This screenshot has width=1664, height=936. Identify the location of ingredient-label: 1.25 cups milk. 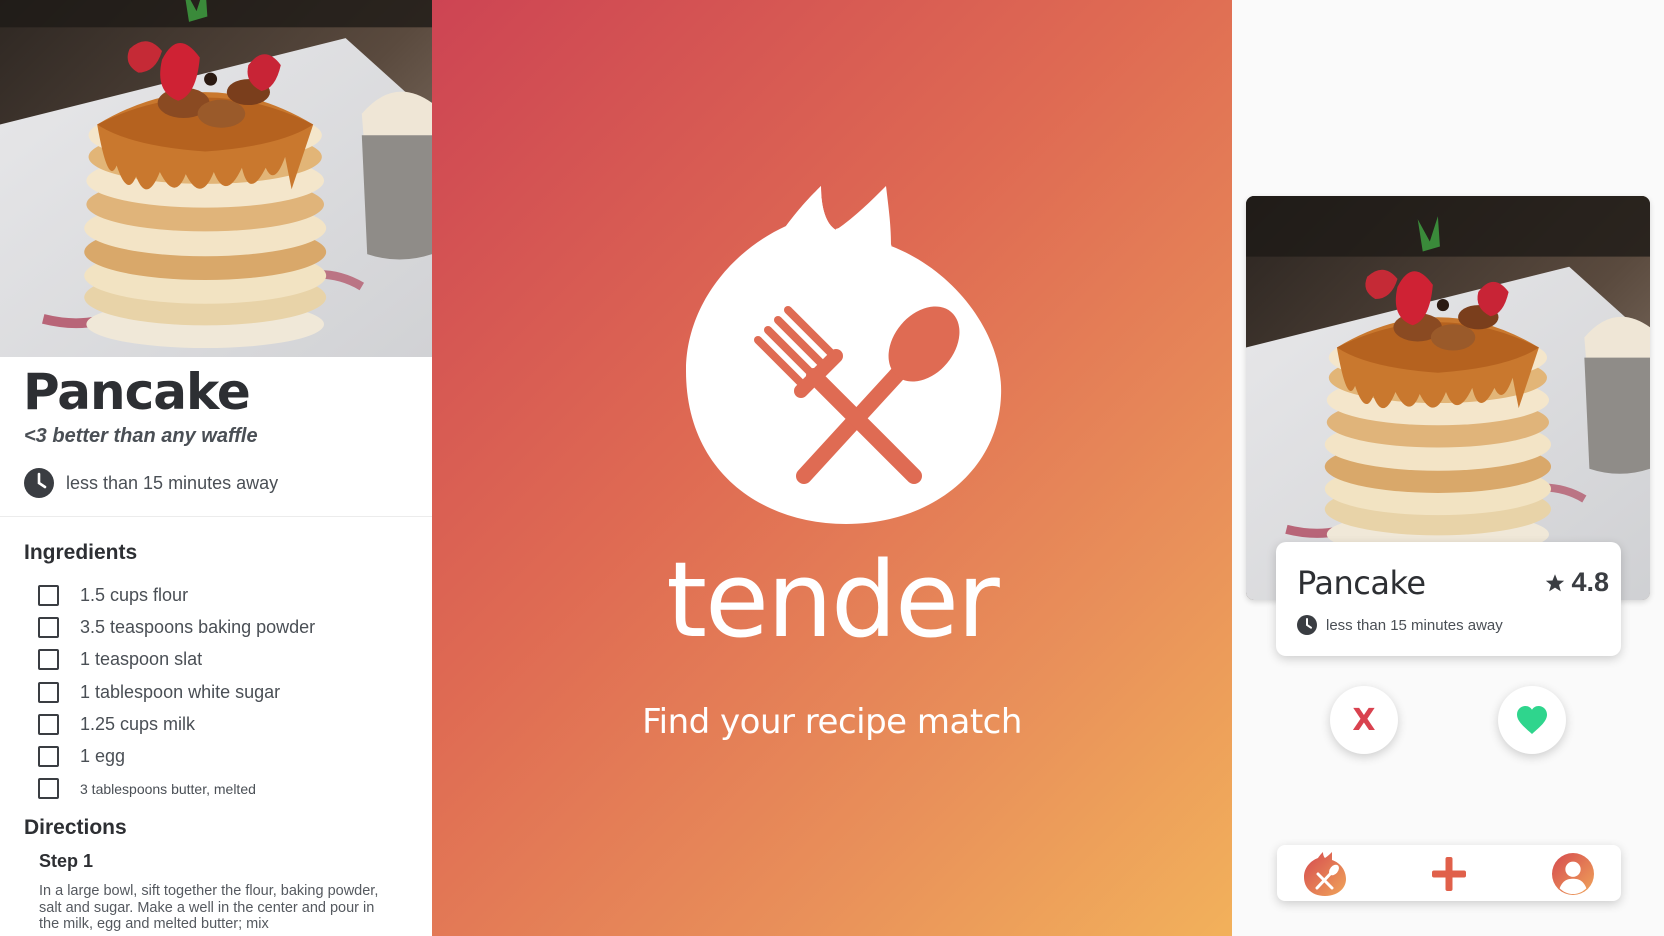
(138, 723).